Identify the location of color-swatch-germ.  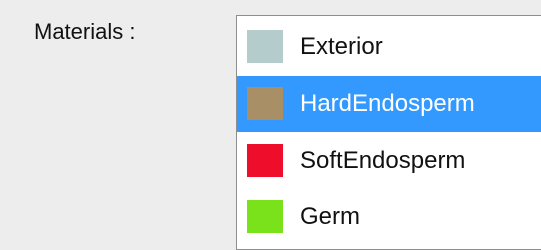
(265, 216).